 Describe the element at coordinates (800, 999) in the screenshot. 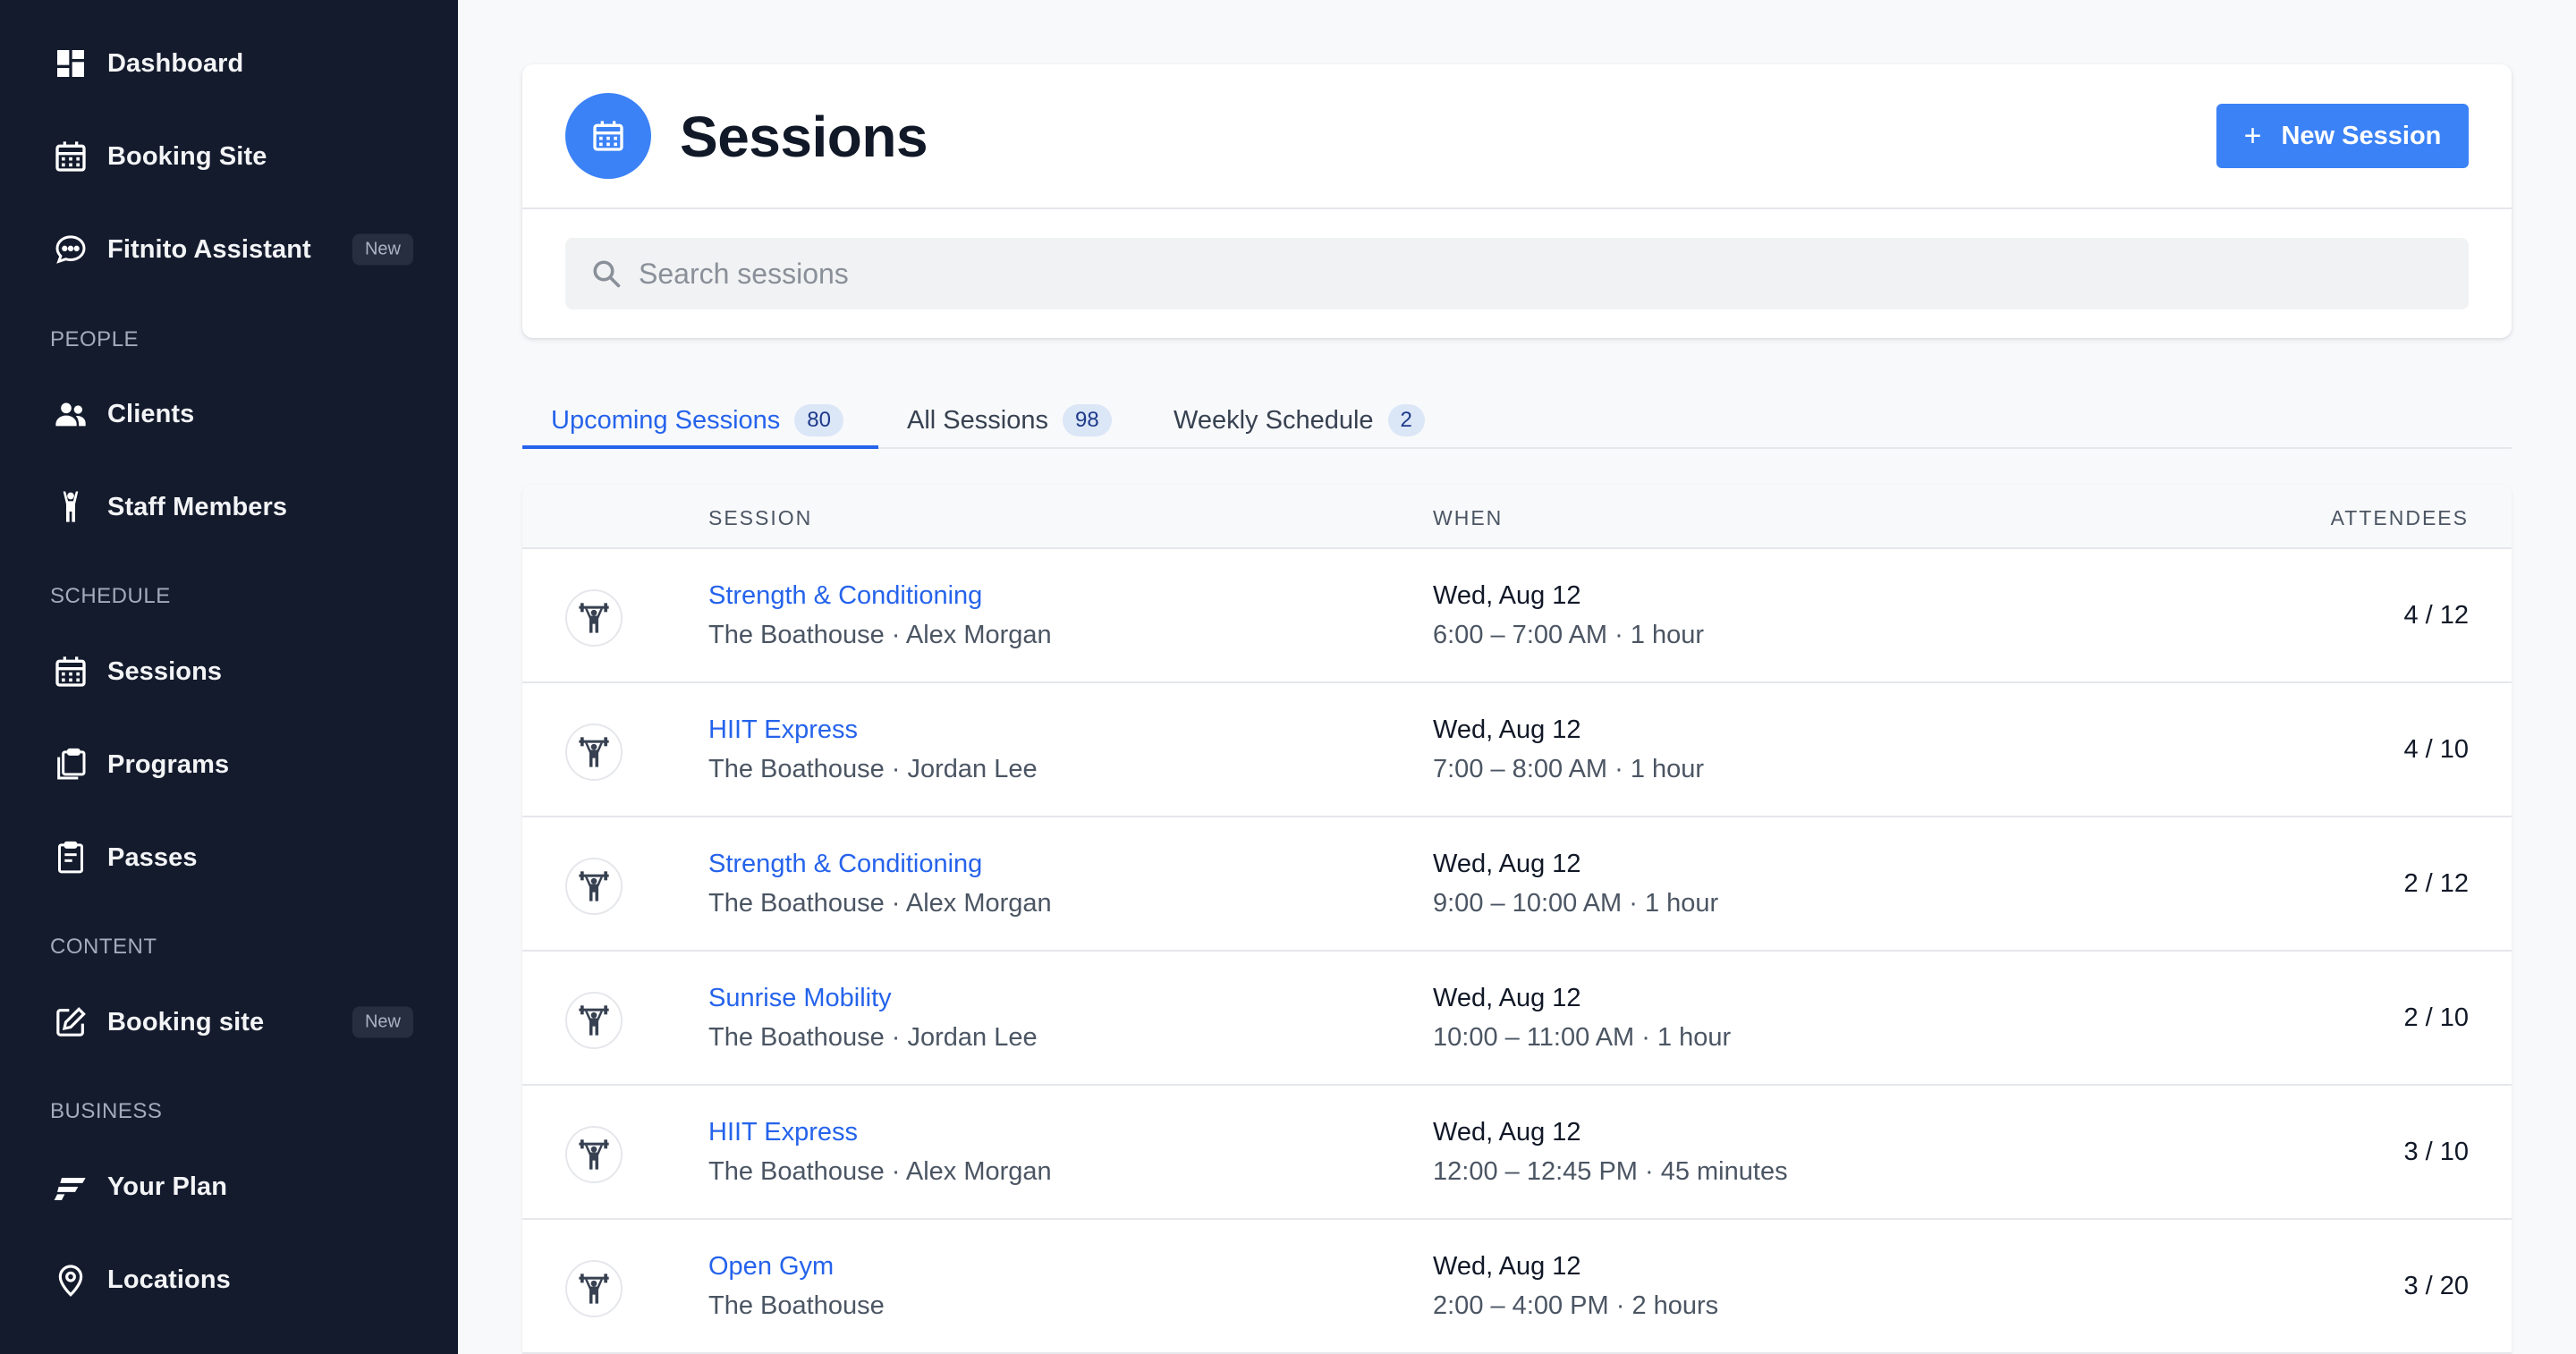

I see `session-name-link: Sunrise Mobility` at that location.